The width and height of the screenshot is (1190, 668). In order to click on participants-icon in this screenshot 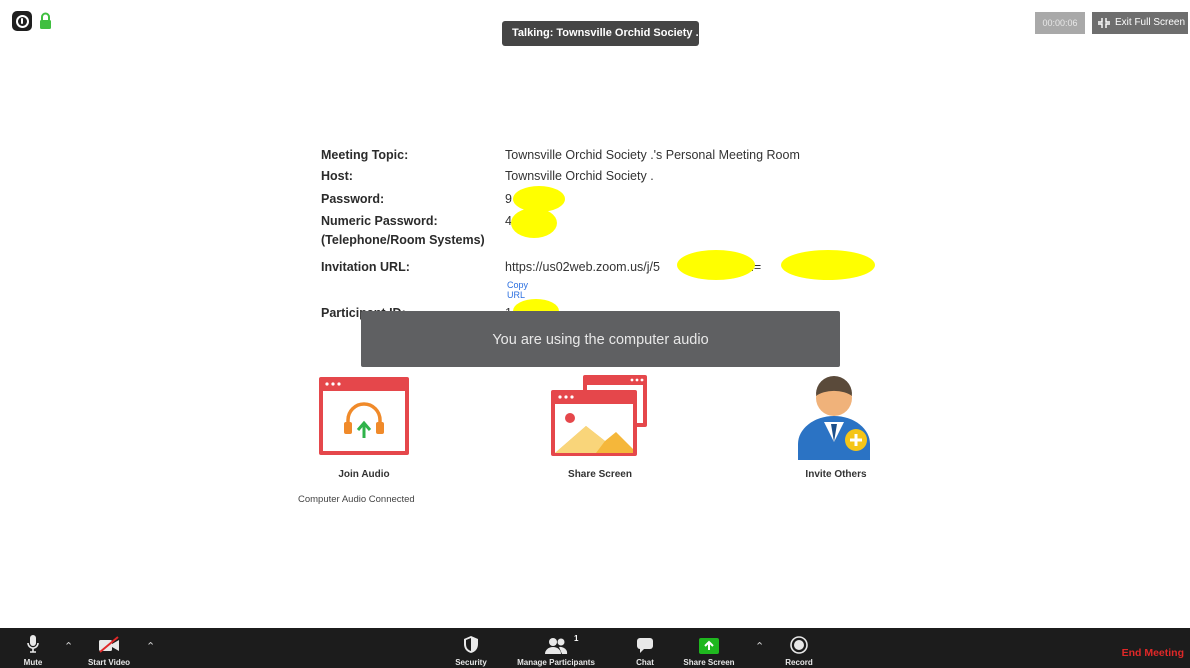, I will do `click(556, 646)`.